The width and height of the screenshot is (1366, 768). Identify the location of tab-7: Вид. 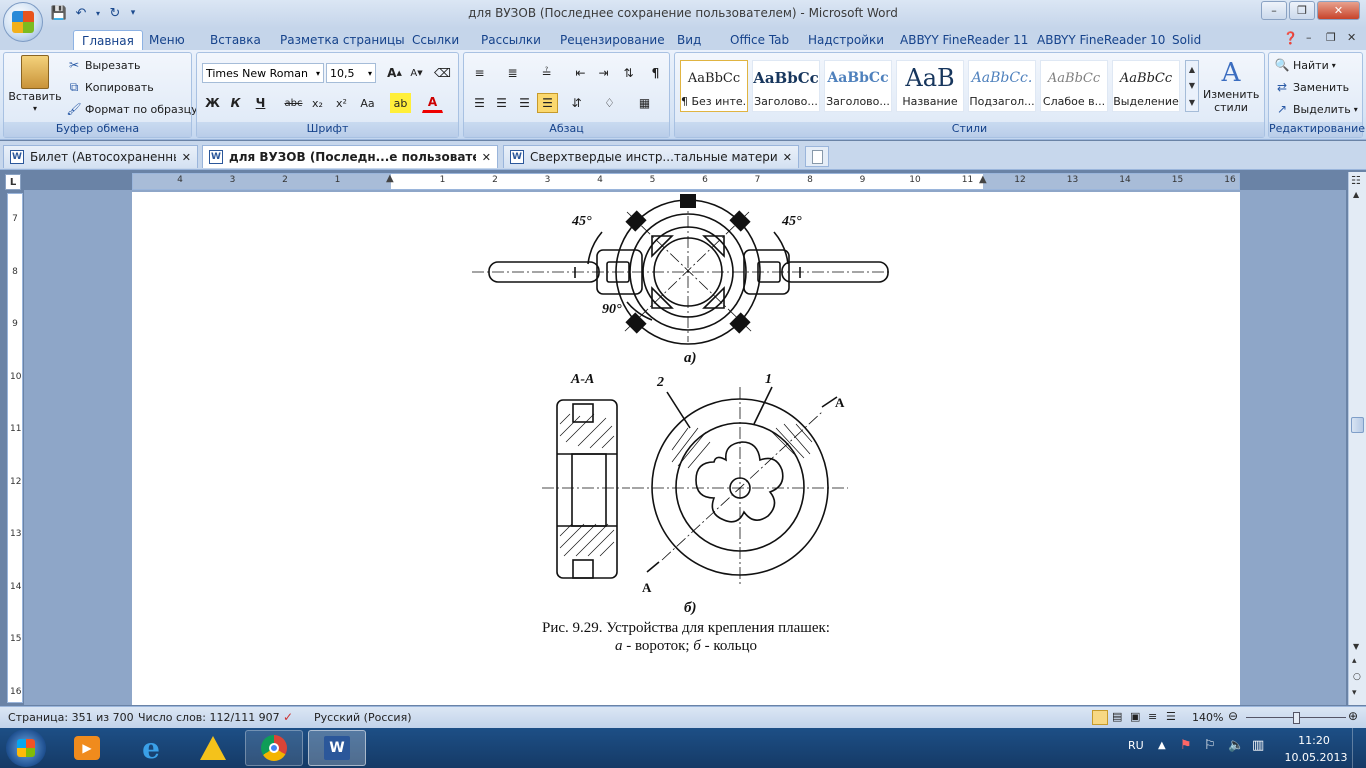
(689, 40).